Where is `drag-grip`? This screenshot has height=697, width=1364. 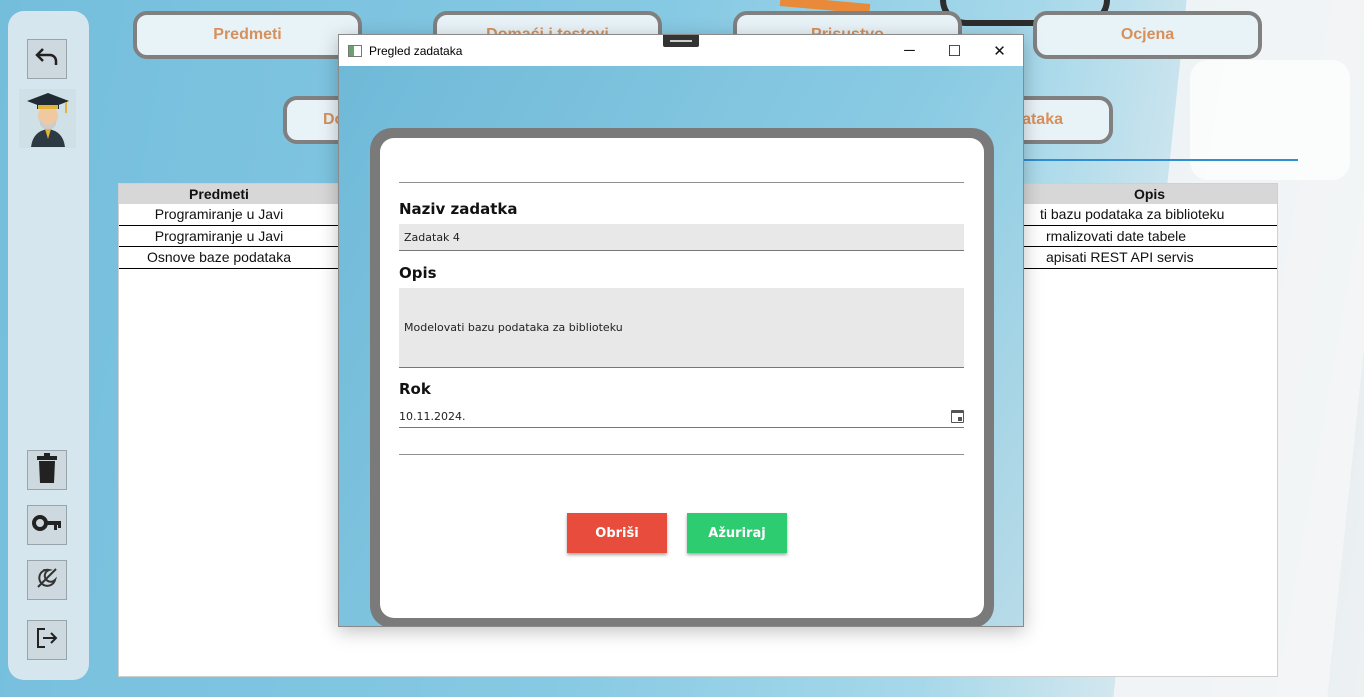 drag-grip is located at coordinates (681, 41).